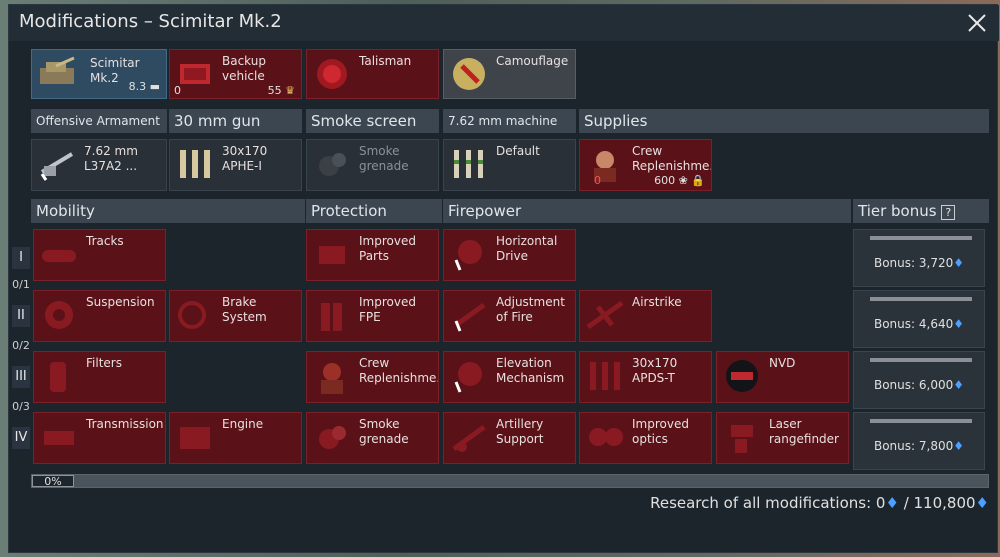 This screenshot has height=557, width=1000. Describe the element at coordinates (372, 121) in the screenshot. I see `header-smoke-screen: Smoke screen` at that location.